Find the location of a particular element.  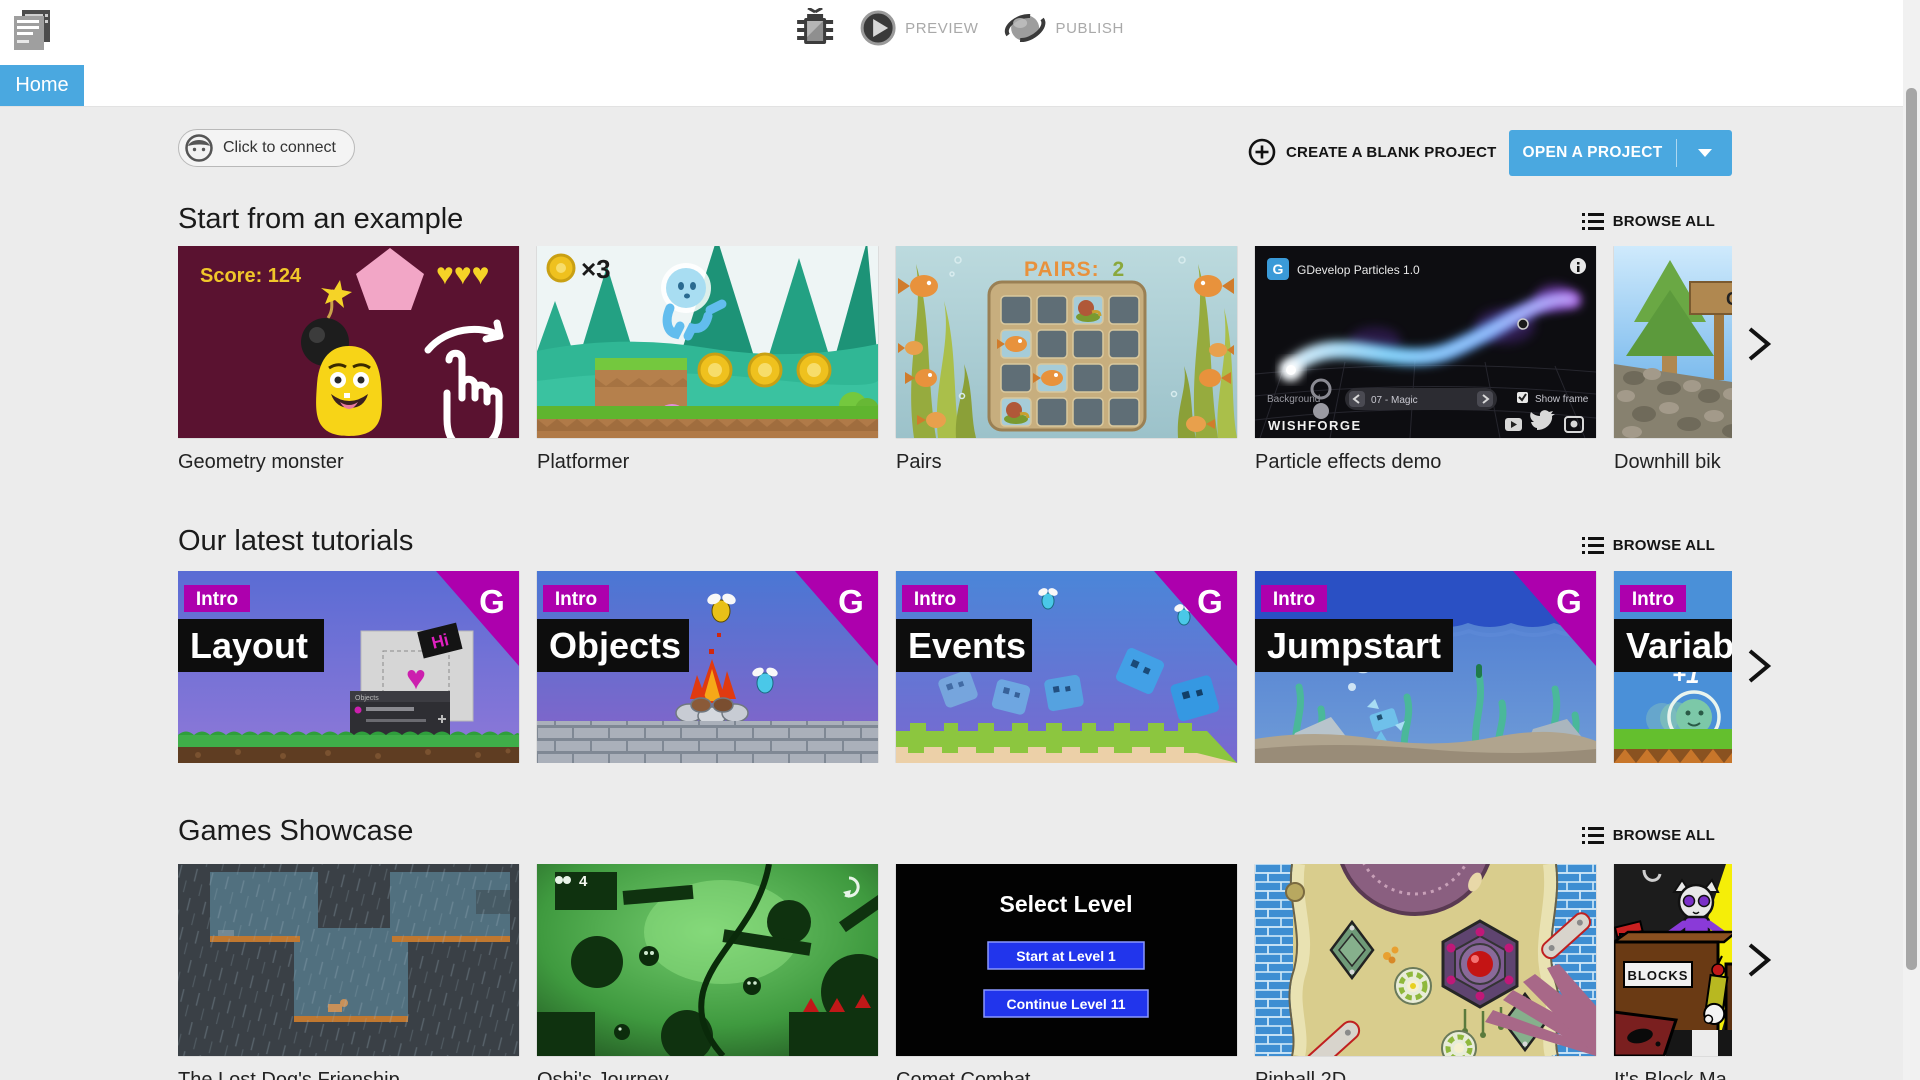

gdevelop-logo-letter: G is located at coordinates (1278, 269).